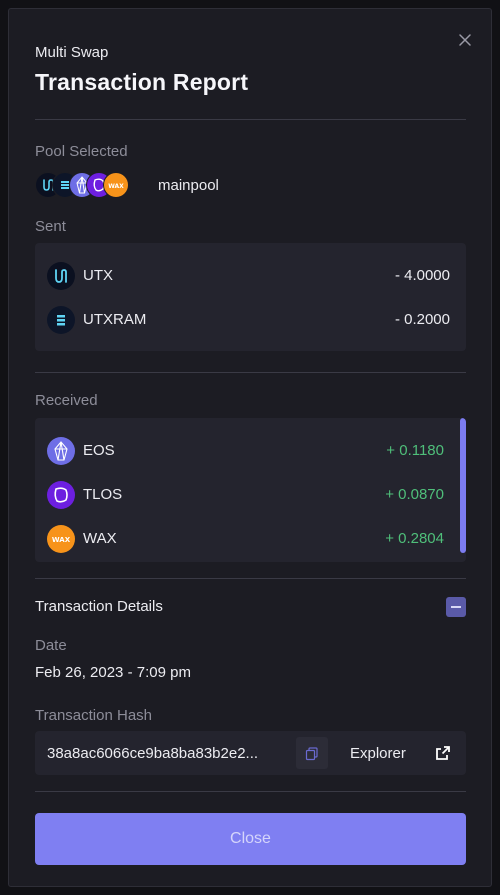  I want to click on copy-button, so click(312, 753).